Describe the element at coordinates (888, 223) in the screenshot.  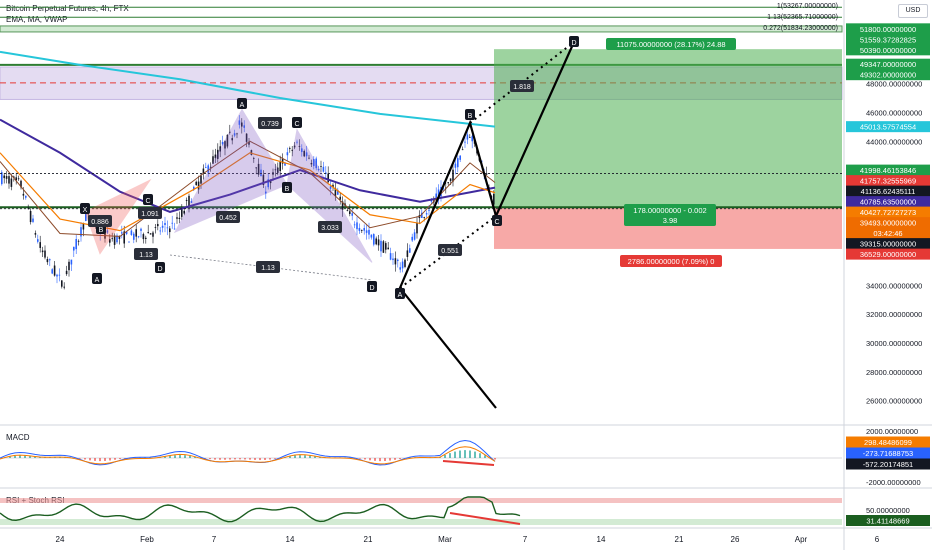
I see `price-axis-label-text: 39493.00000000` at that location.